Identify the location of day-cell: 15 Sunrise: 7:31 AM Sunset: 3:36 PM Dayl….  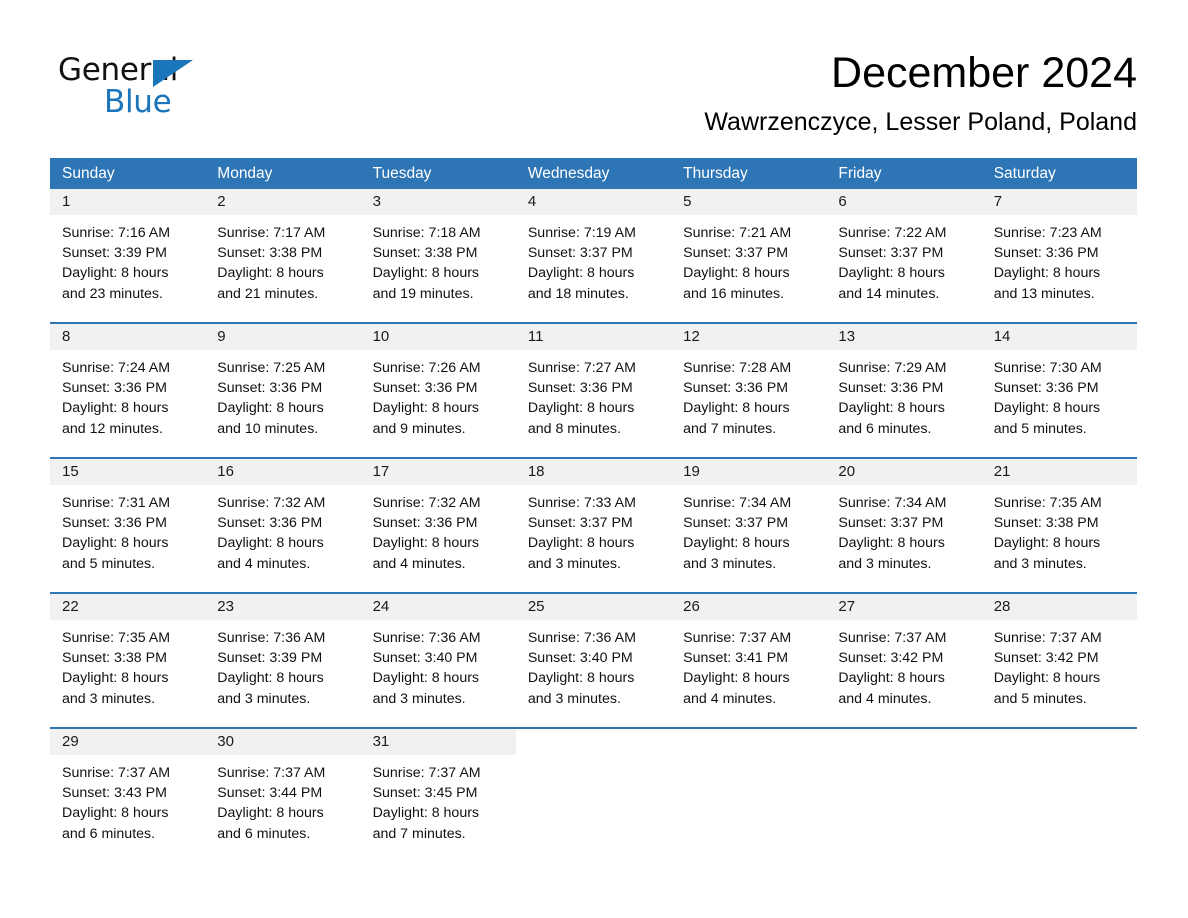
(128, 525).